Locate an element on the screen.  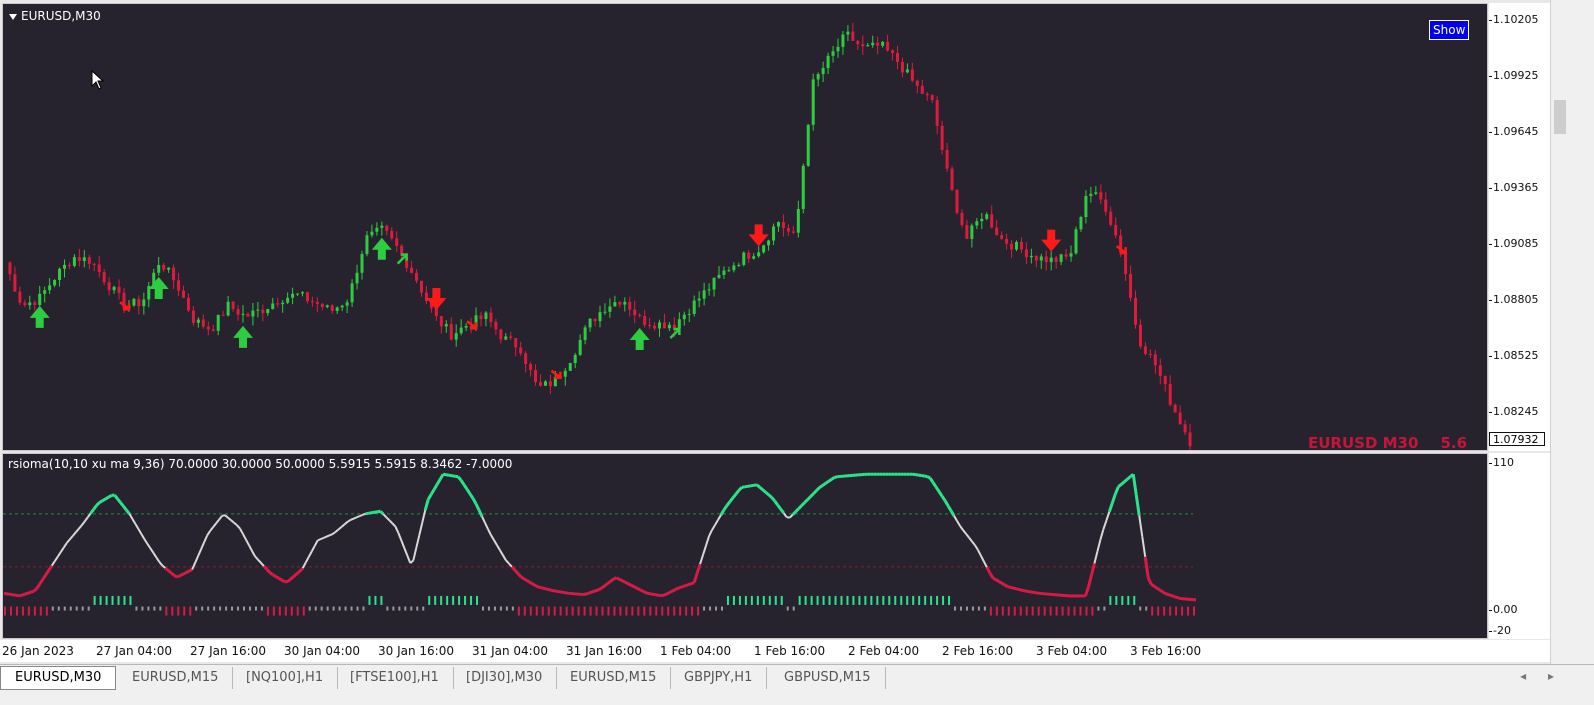
scrollbar-thumb is located at coordinates (1560, 117).